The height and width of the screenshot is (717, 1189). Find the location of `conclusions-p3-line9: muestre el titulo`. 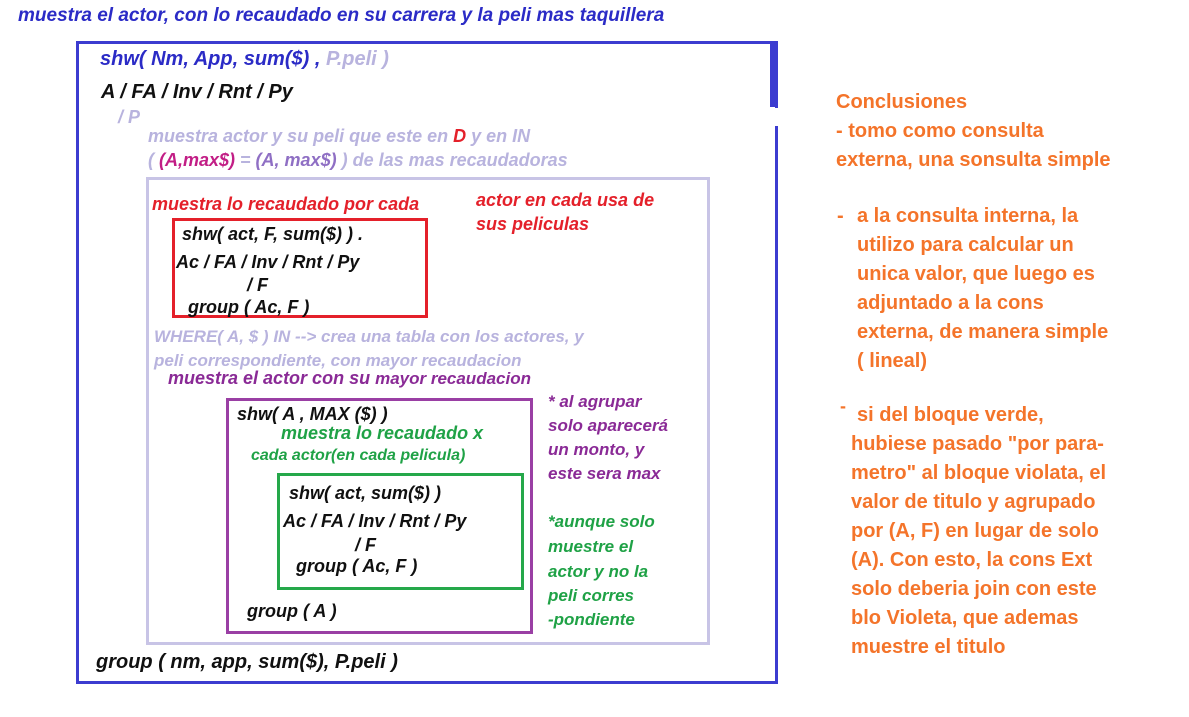

conclusions-p3-line9: muestre el titulo is located at coordinates (928, 647).